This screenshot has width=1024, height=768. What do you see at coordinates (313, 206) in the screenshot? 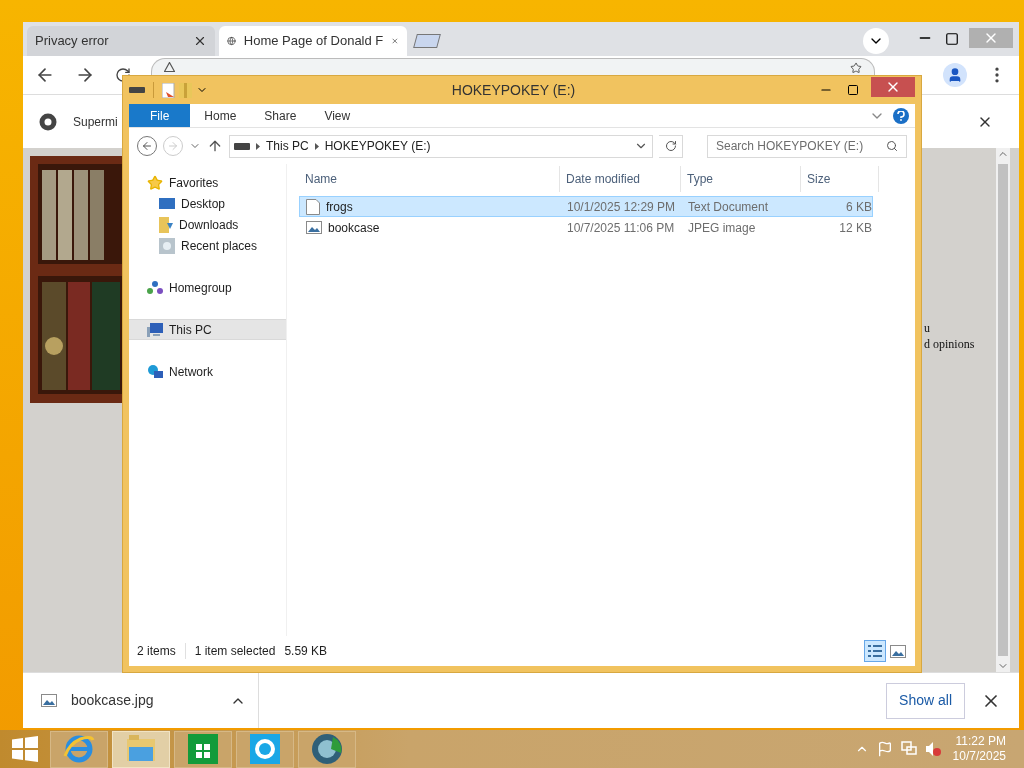
I see `document-icon` at bounding box center [313, 206].